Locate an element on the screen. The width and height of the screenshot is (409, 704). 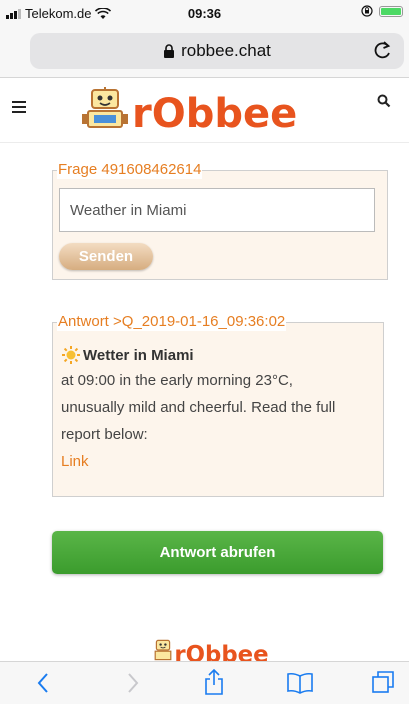
url-text: robbee.chat is located at coordinates (226, 50).